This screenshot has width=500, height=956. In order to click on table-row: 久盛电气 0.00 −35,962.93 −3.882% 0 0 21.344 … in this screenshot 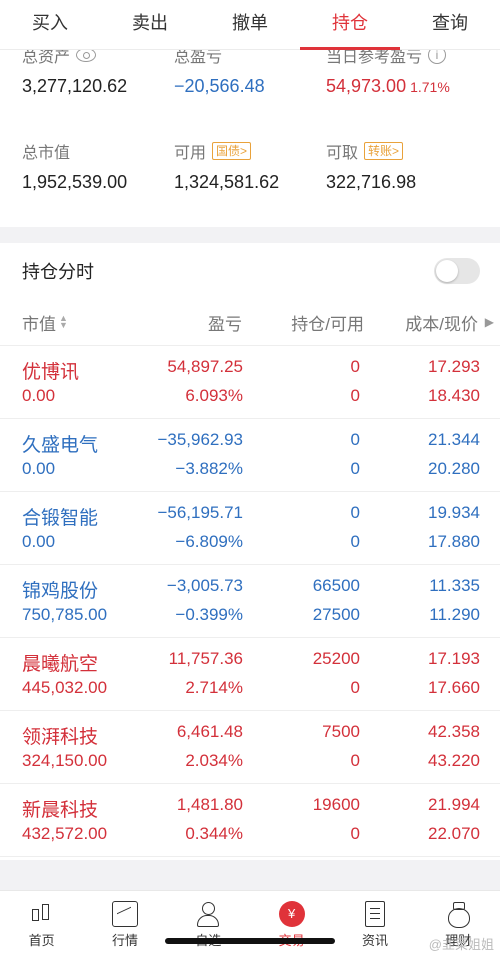, I will do `click(250, 455)`.